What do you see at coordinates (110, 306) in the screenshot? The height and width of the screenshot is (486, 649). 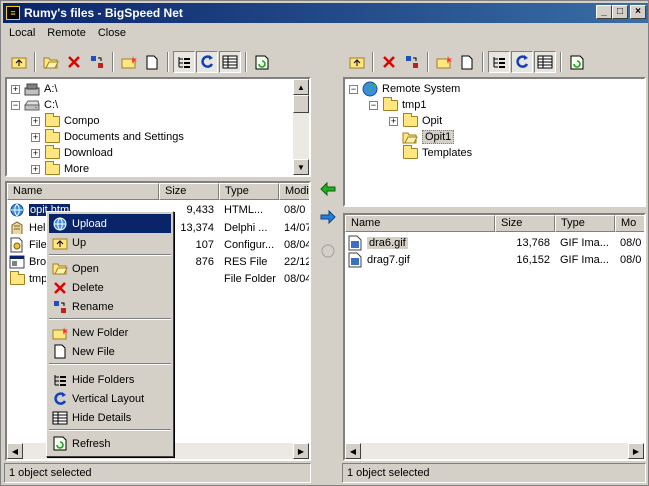 I see `menu-item-rename: Rename` at bounding box center [110, 306].